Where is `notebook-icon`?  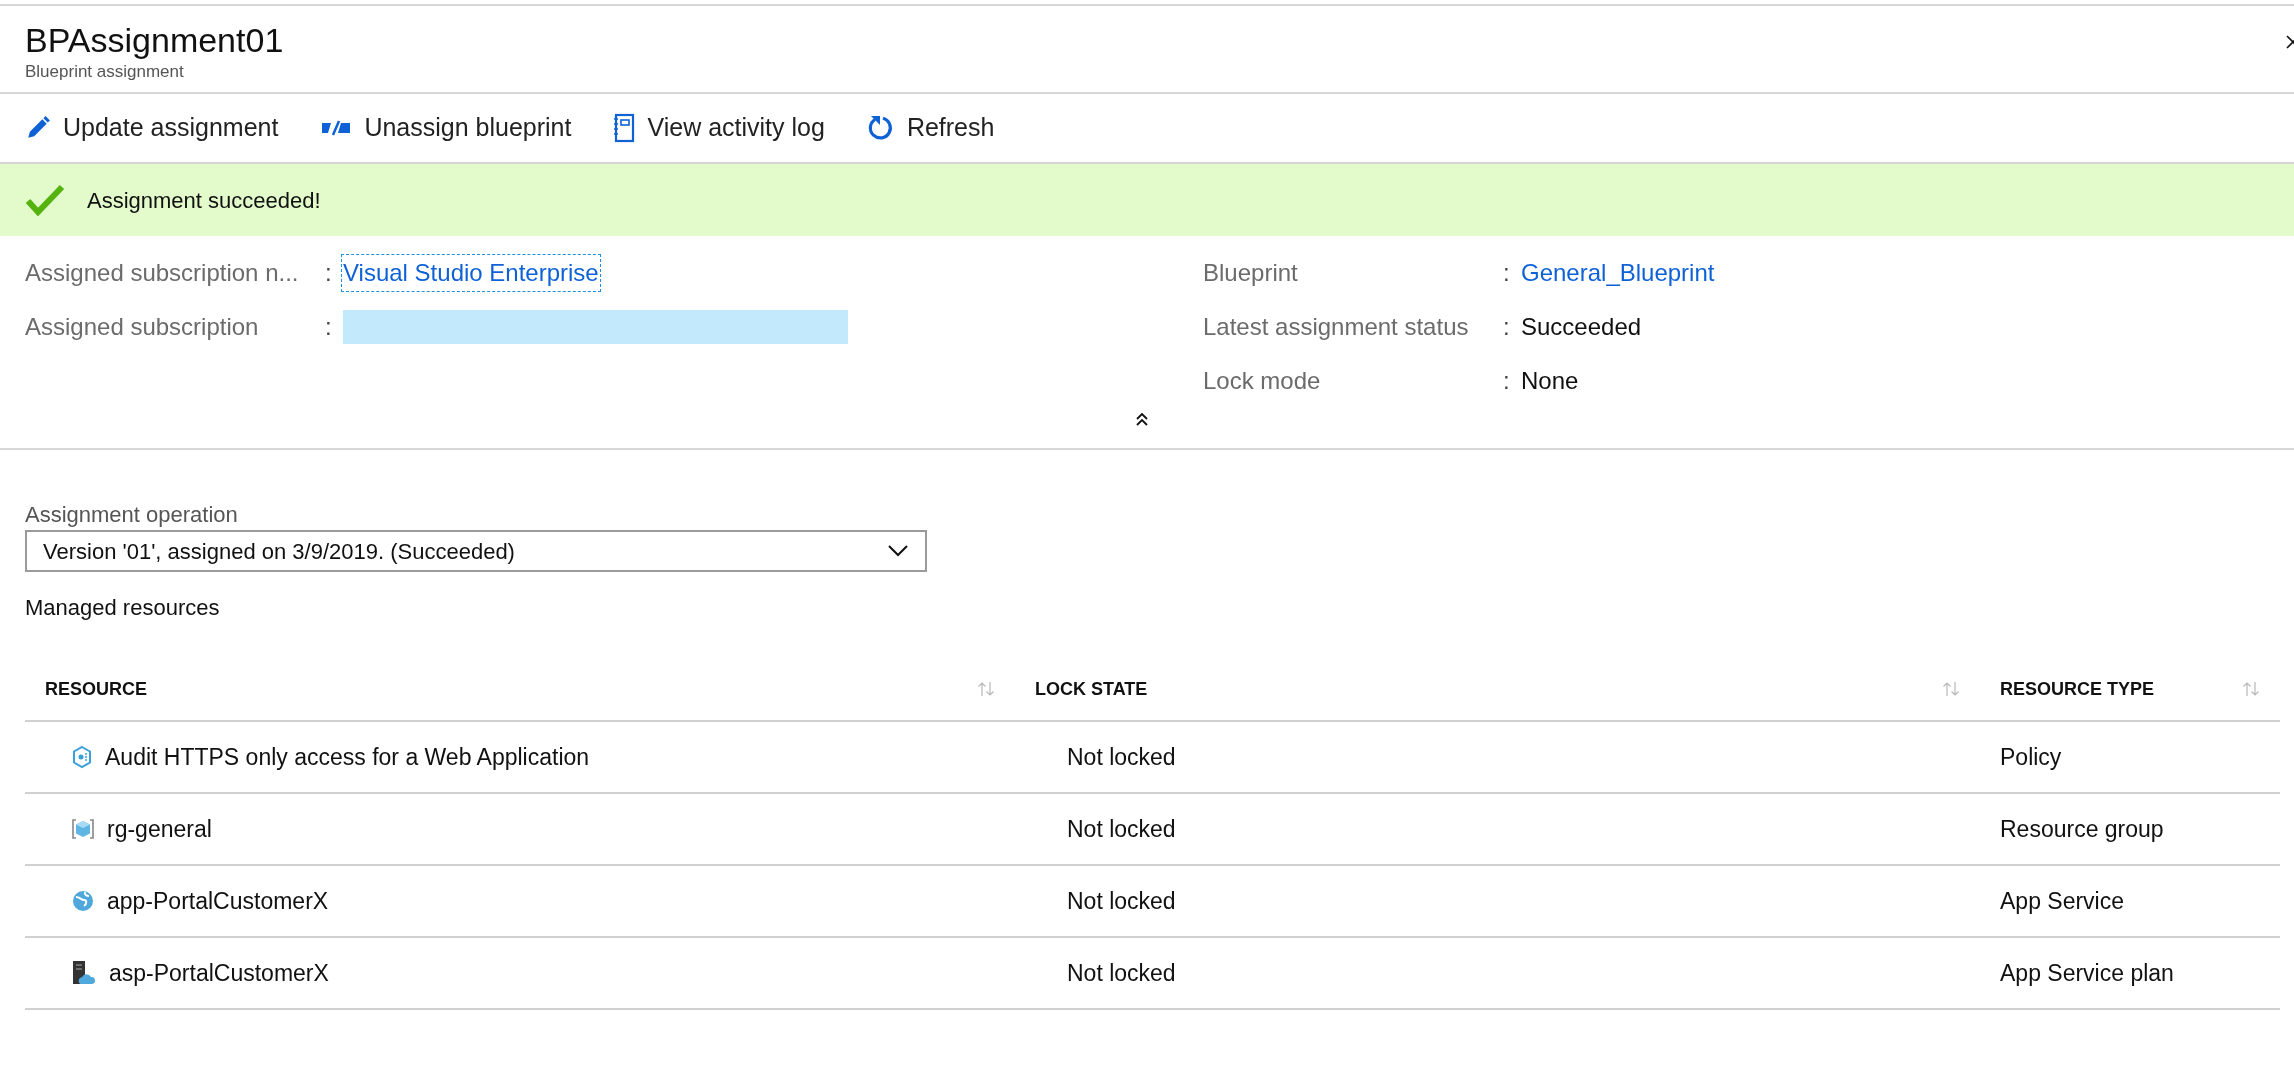 notebook-icon is located at coordinates (624, 128).